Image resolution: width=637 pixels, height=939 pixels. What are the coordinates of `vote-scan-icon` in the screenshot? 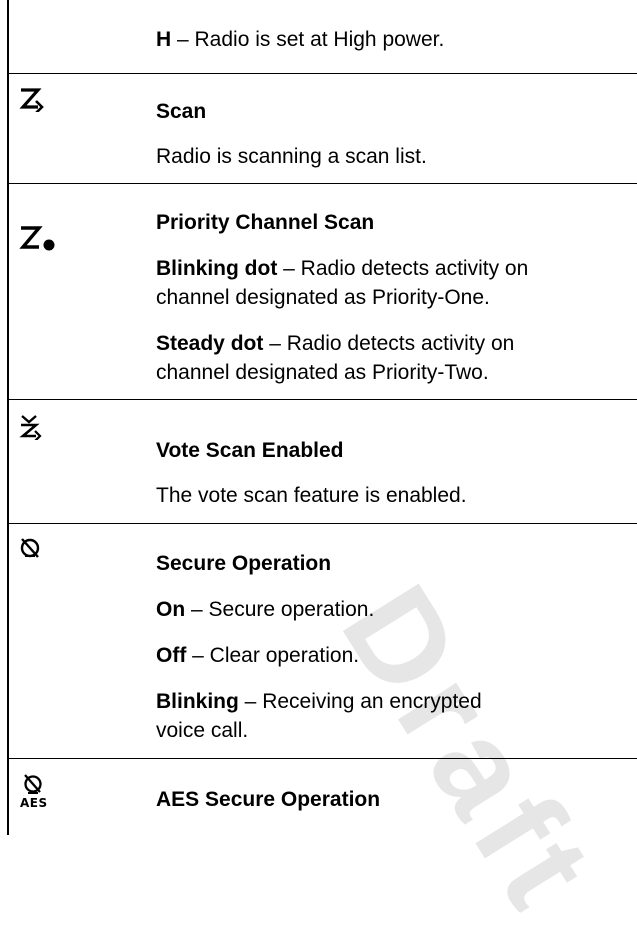 It's located at (33, 429).